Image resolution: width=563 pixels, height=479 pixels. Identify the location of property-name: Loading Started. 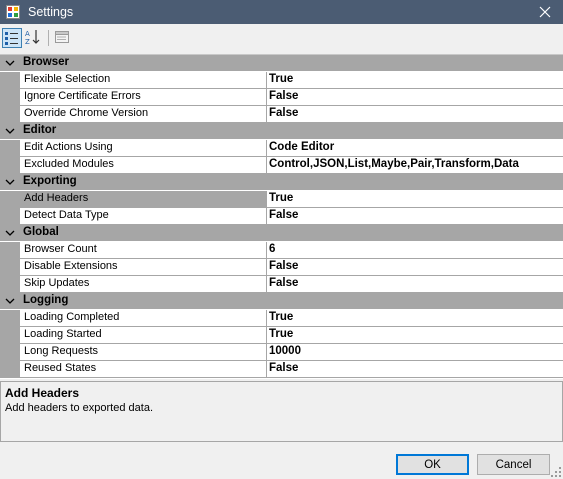
(63, 334).